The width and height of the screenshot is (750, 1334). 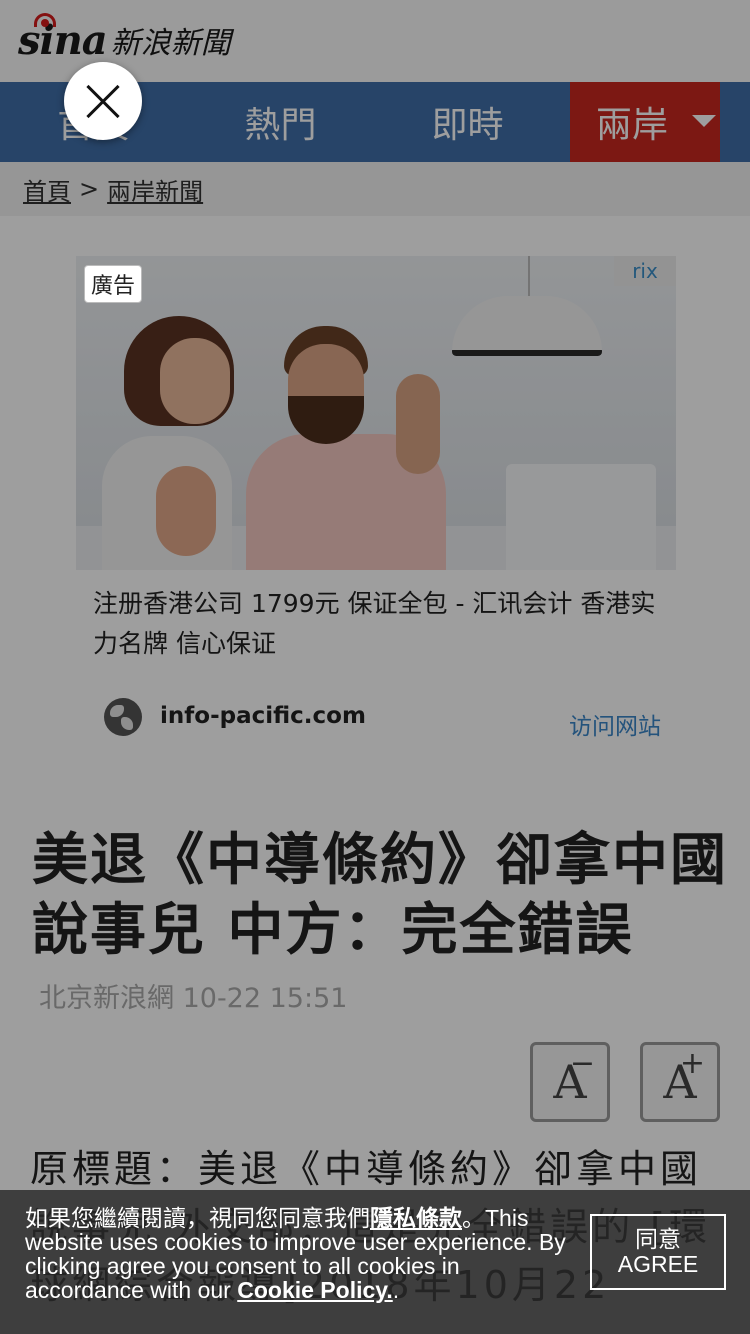 I want to click on privacy-link: 隱私條款, so click(x=416, y=1218).